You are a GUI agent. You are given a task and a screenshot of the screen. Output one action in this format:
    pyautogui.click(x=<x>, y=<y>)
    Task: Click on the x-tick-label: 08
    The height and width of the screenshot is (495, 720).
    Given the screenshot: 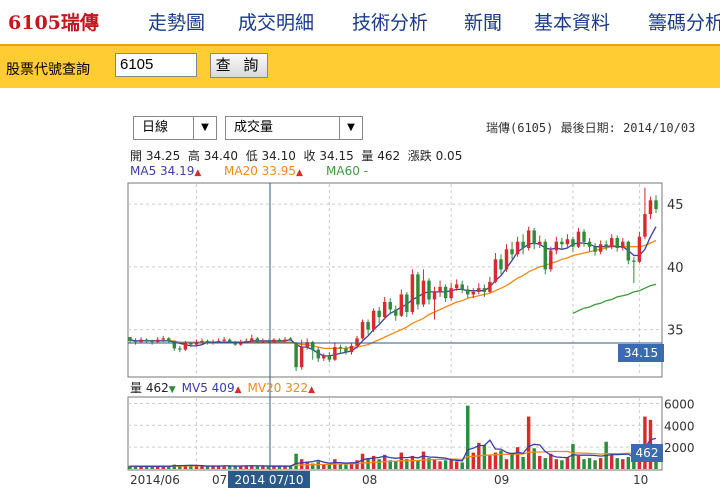 What is the action you would take?
    pyautogui.click(x=369, y=480)
    